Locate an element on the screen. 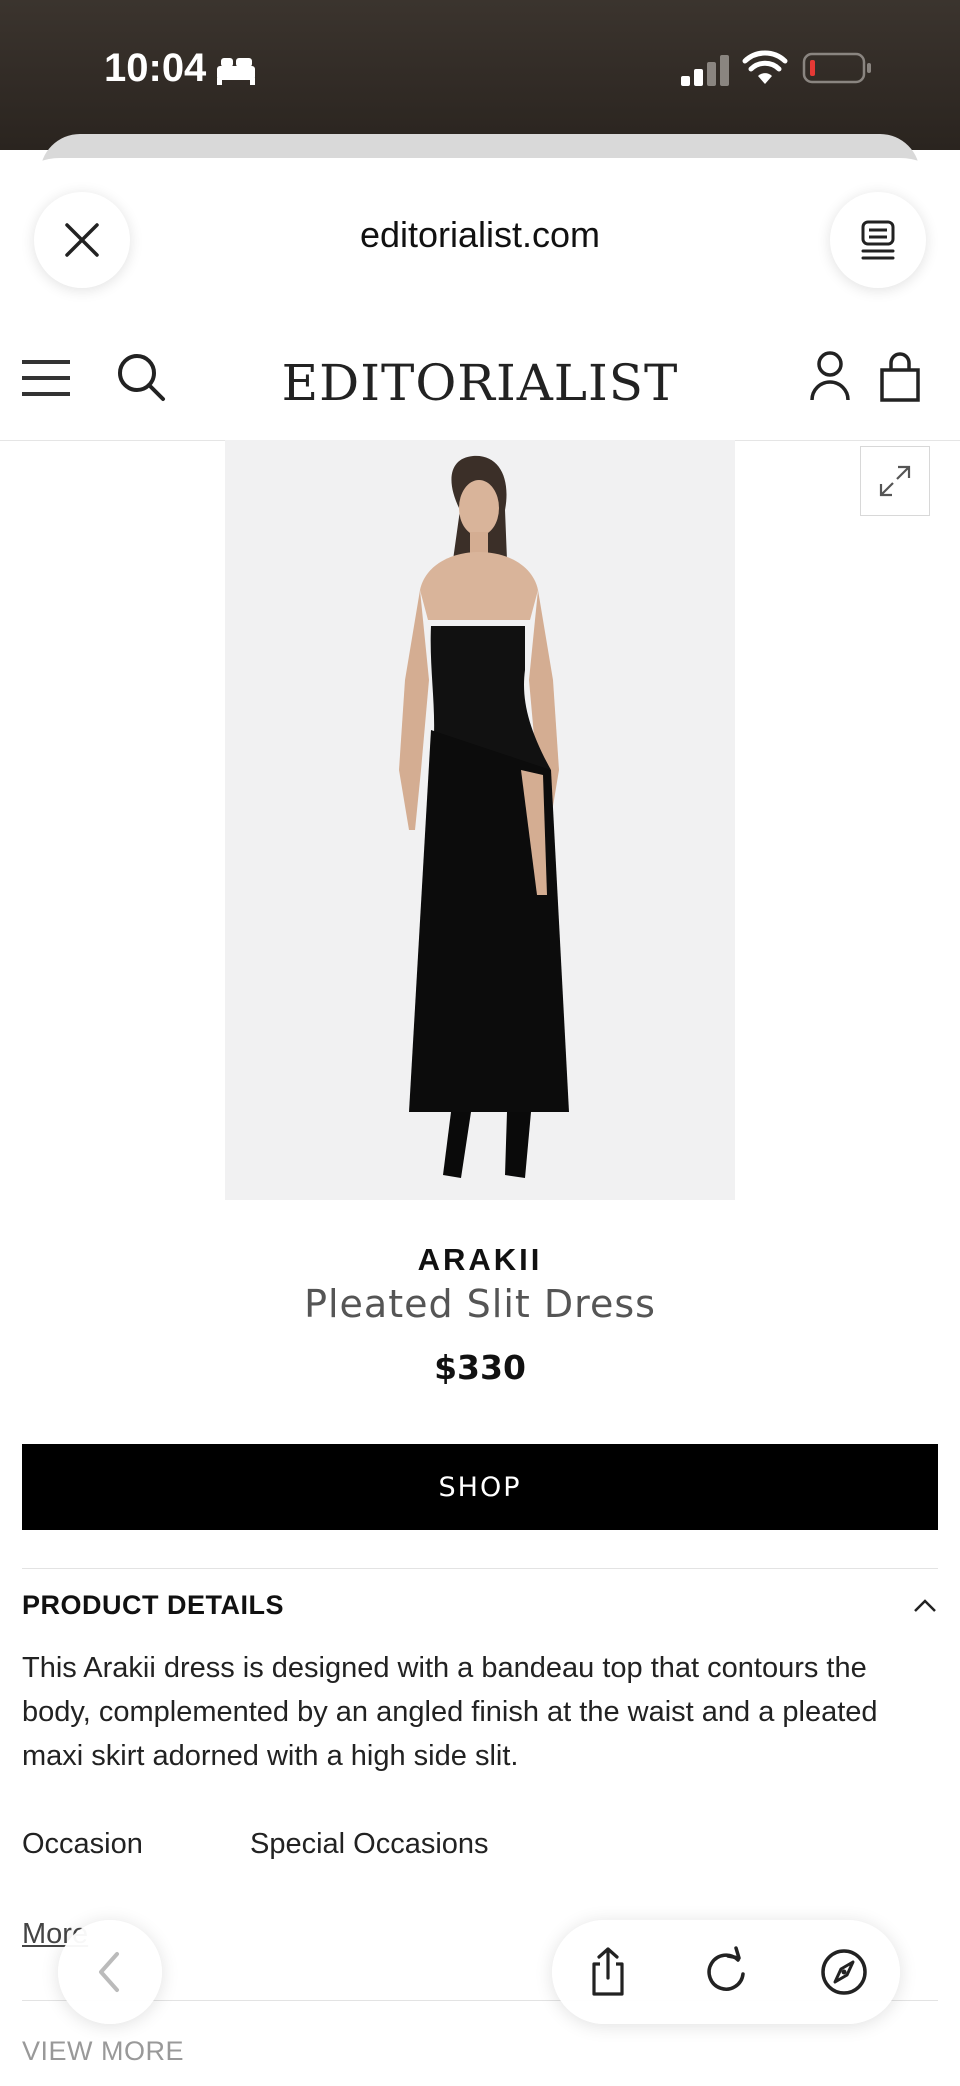 This screenshot has height=2086, width=960. status-time: 10:04 is located at coordinates (155, 68).